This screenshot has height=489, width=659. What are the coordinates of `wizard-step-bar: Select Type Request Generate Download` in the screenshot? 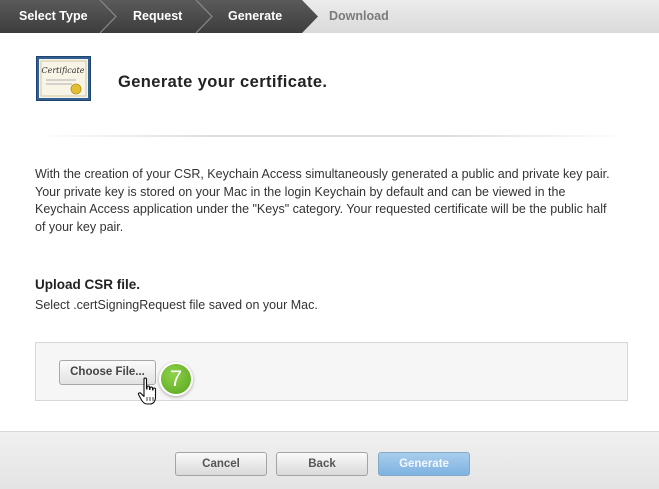 It's located at (329, 16).